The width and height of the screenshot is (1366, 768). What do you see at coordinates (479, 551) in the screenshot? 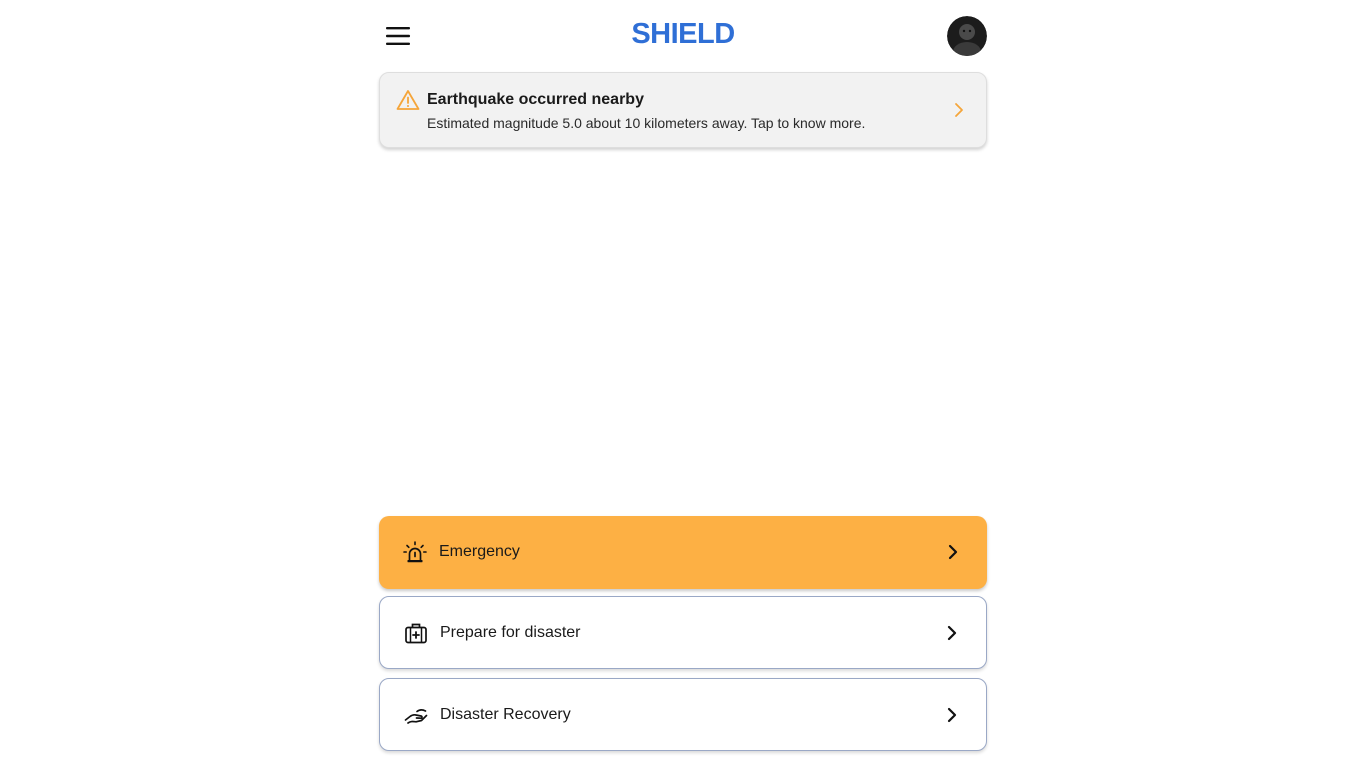
I see `emergency-label: Emergency` at bounding box center [479, 551].